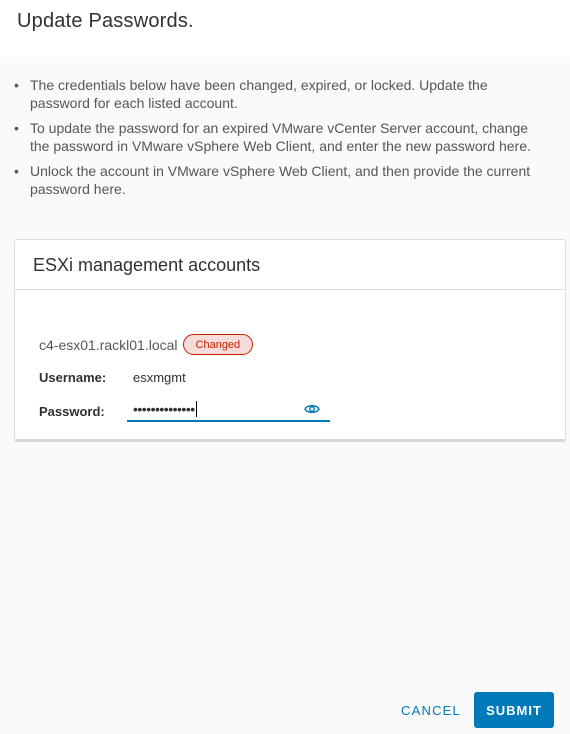 The image size is (570, 734). Describe the element at coordinates (108, 344) in the screenshot. I see `host-name: c4-esx01.rackl01.local` at that location.